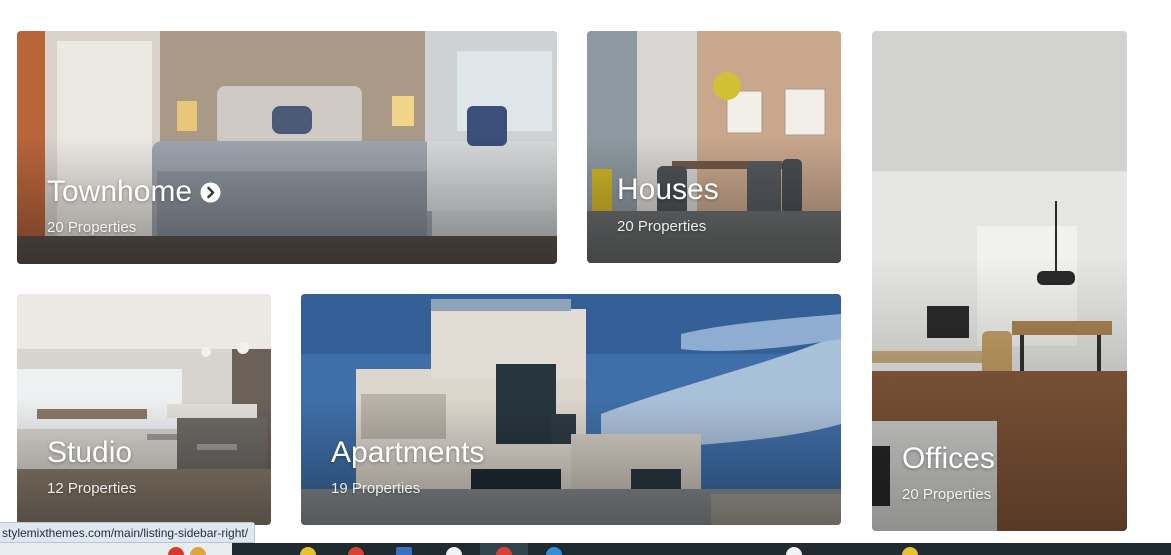  I want to click on category-title-text: Townhome, so click(119, 192).